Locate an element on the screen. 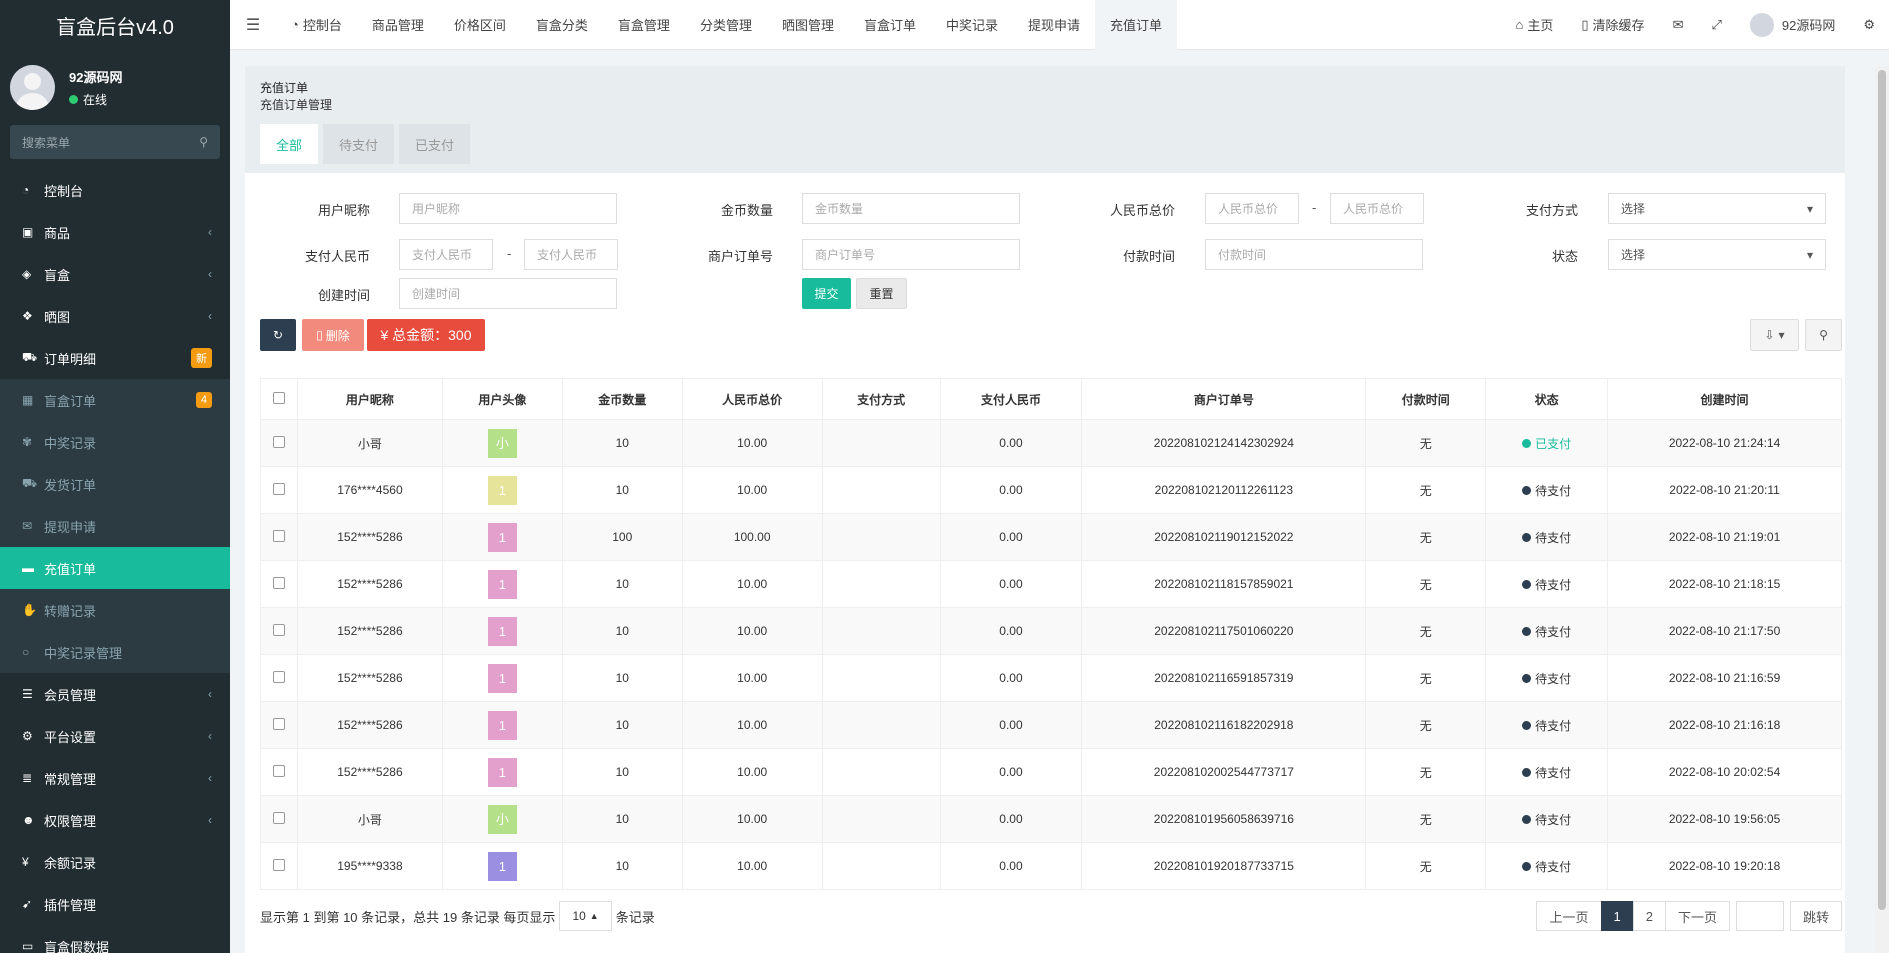 Image resolution: width=1889 pixels, height=953 pixels. column-header: 人民币总价 is located at coordinates (752, 399).